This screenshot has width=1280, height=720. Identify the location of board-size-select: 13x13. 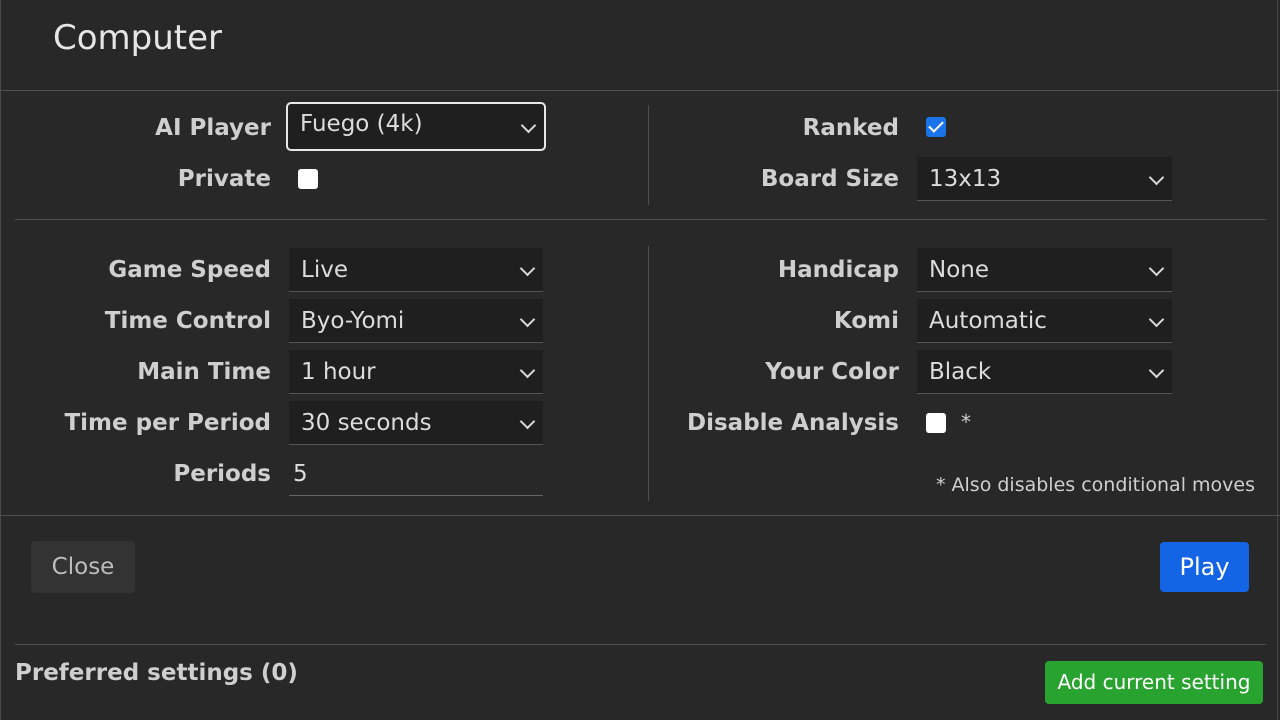
(1044, 179).